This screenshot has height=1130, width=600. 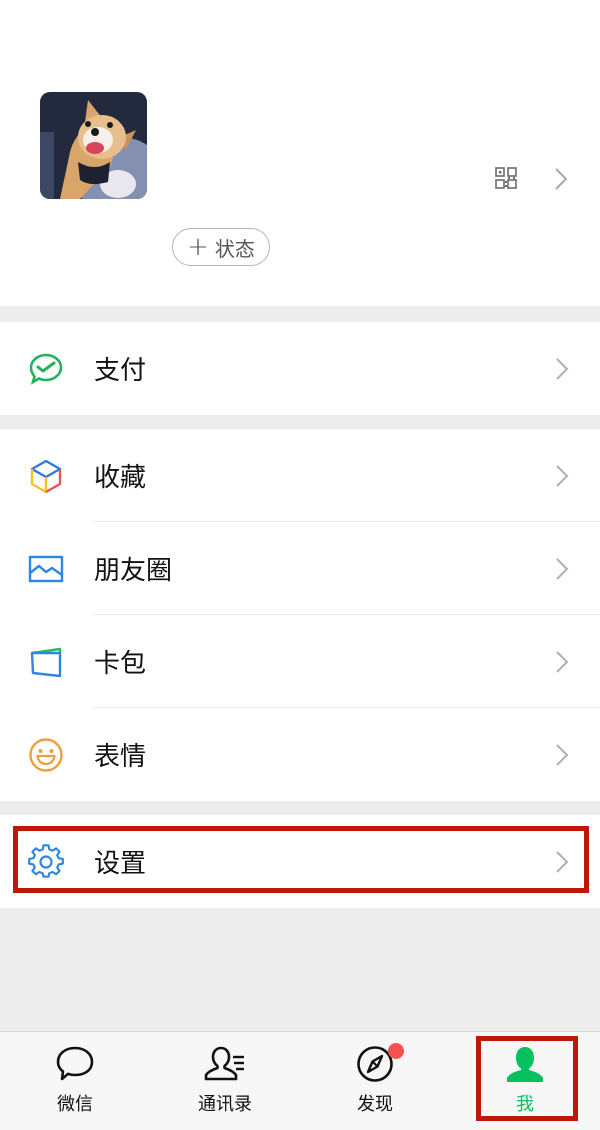 What do you see at coordinates (120, 757) in the screenshot?
I see `menu-item-label: 表情` at bounding box center [120, 757].